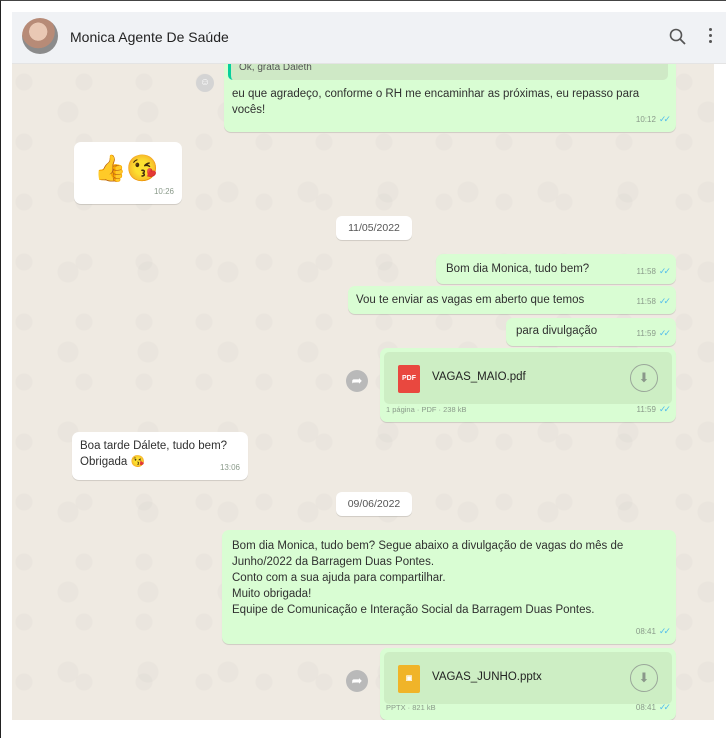  I want to click on search-icon, so click(678, 37).